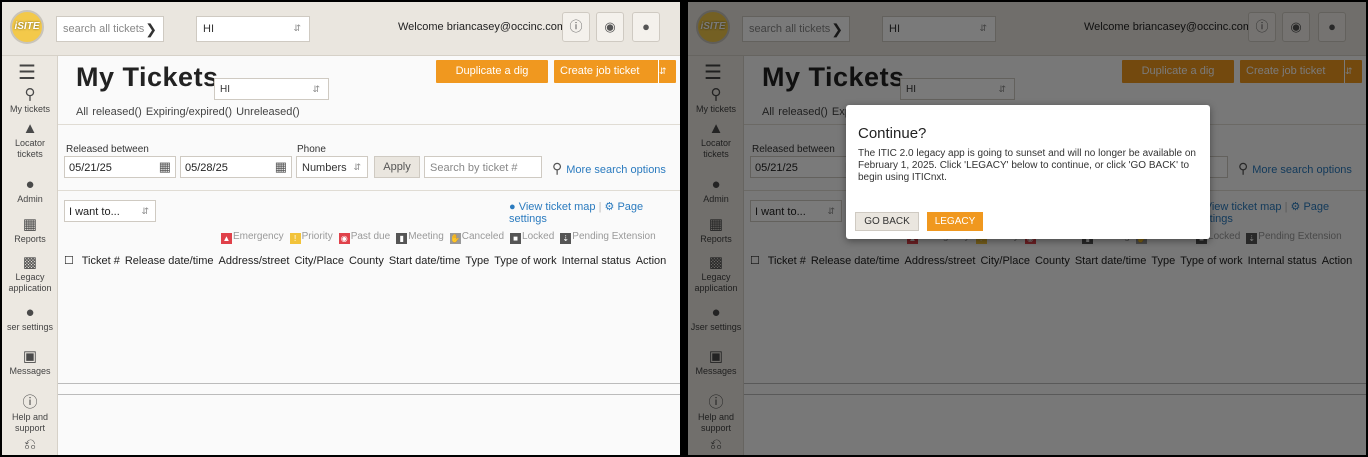 Image resolution: width=1368 pixels, height=457 pixels. I want to click on map-links: ● View ticket map | ⚙ Page settings, so click(594, 212).